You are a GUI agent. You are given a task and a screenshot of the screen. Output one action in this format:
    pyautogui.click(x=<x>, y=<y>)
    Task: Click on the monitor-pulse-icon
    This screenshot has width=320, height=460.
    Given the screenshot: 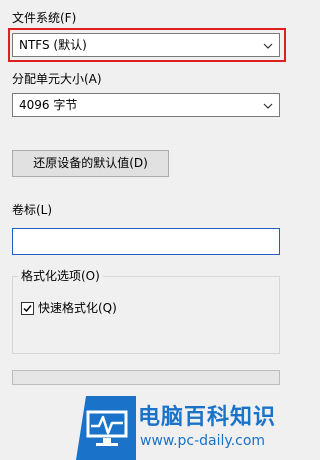 What is the action you would take?
    pyautogui.click(x=106, y=428)
    